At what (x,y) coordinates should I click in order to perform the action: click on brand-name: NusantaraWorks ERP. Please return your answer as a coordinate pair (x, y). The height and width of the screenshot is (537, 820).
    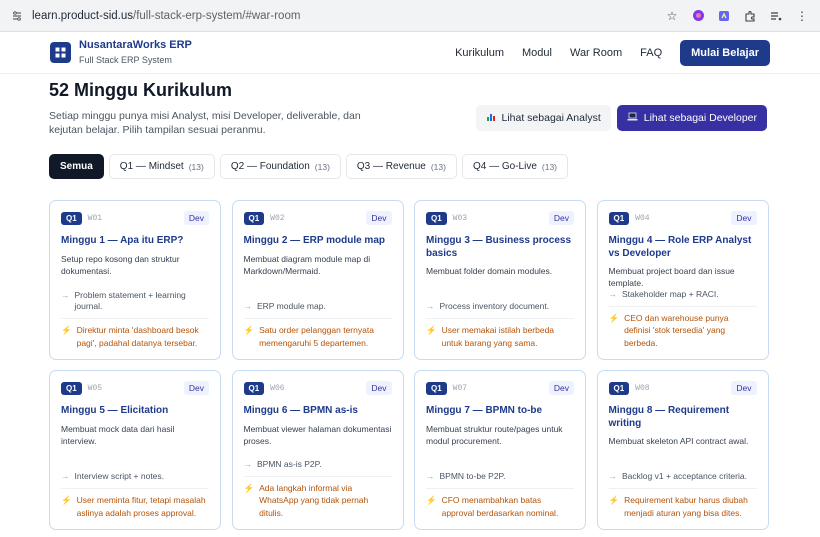
    Looking at the image, I should click on (135, 45).